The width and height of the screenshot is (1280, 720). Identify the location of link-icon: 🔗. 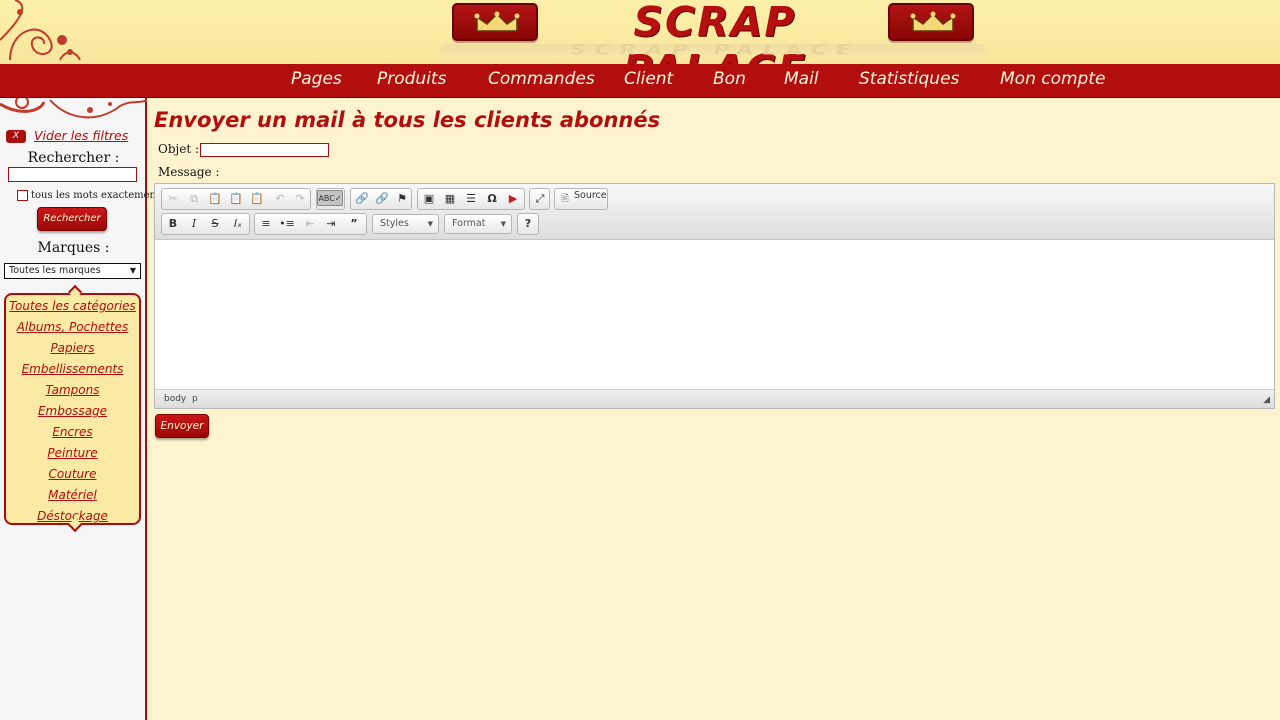
(362, 199).